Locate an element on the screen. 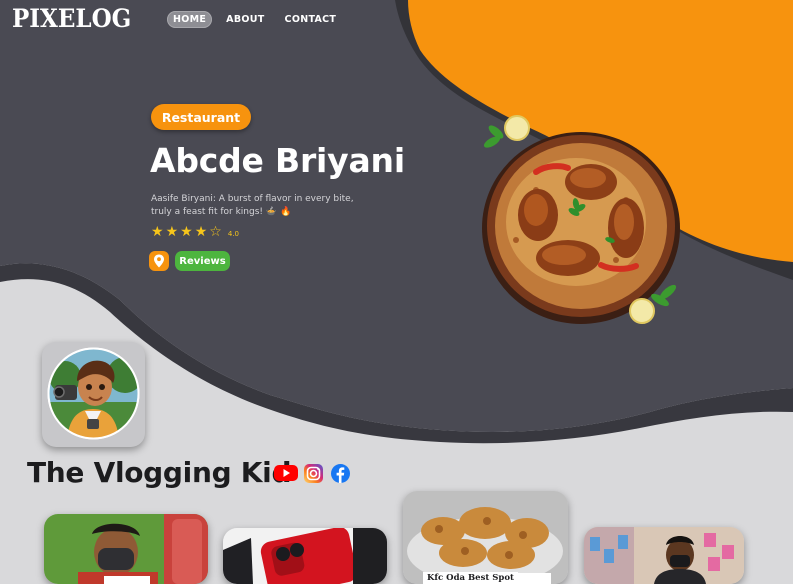 Image resolution: width=793 pixels, height=584 pixels. video-caption: Kfc Oda Best Spot is located at coordinates (470, 578).